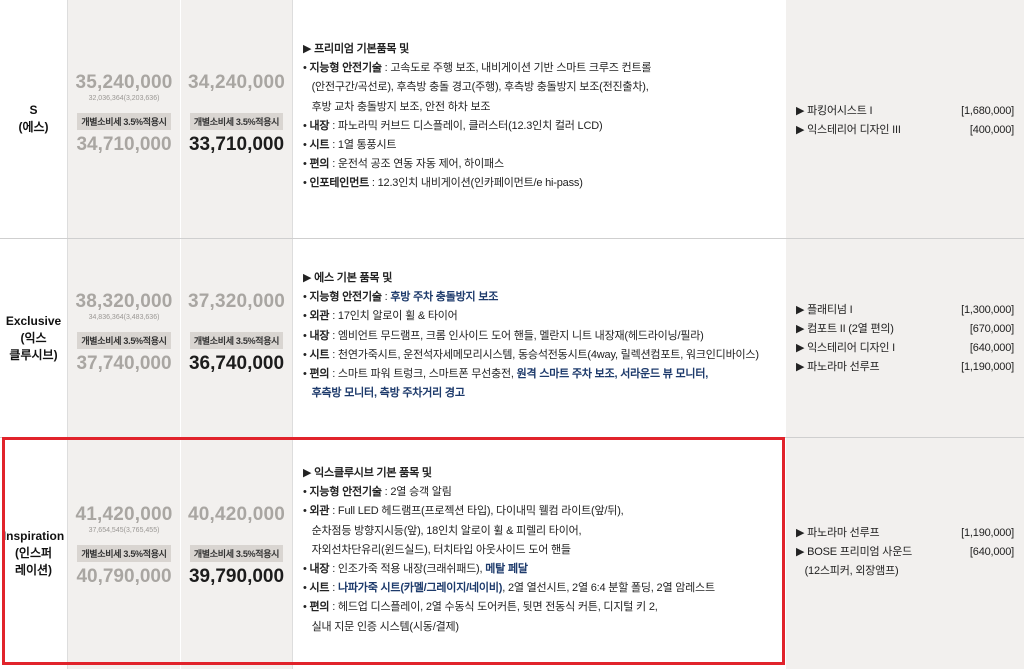 The width and height of the screenshot is (1024, 669). Describe the element at coordinates (34, 338) in the screenshot. I see `trim-name-cell: Exclusive (익스 클루시브)` at that location.